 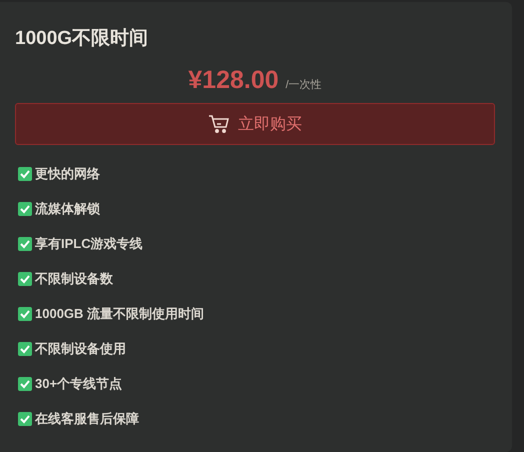 I want to click on cart-icon, so click(x=219, y=124).